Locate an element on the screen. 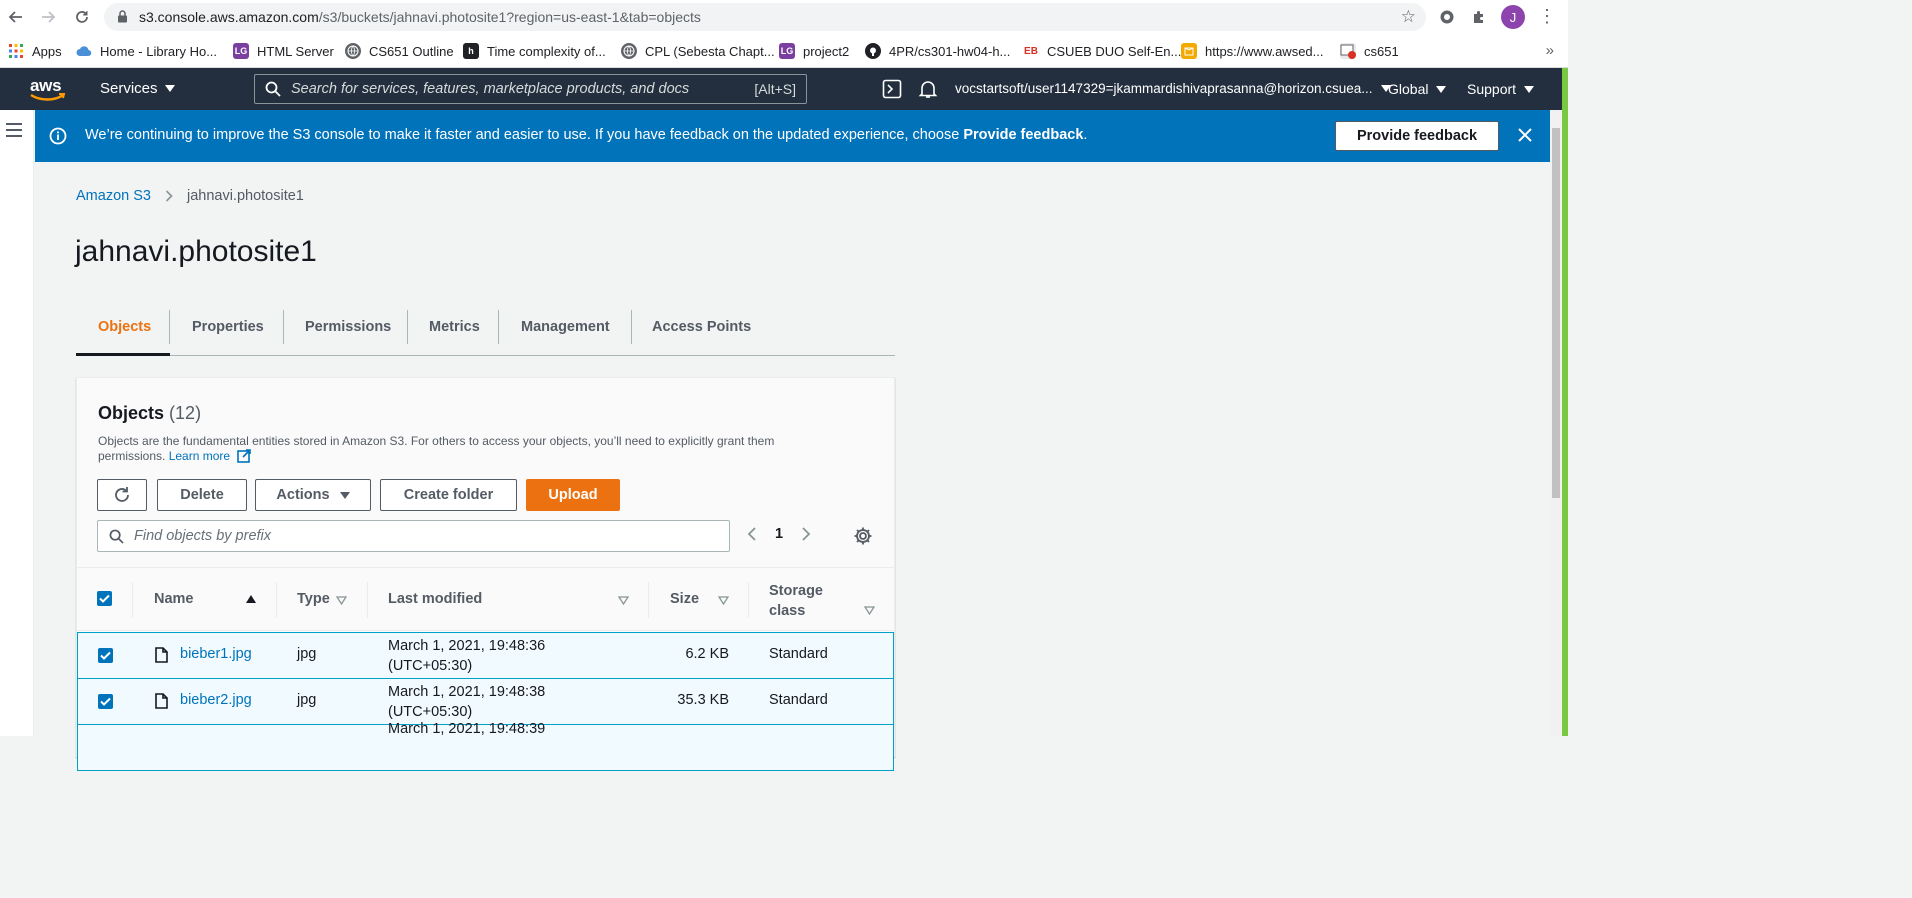 The height and width of the screenshot is (898, 1912). column-last-modified: Last modified is located at coordinates (435, 599).